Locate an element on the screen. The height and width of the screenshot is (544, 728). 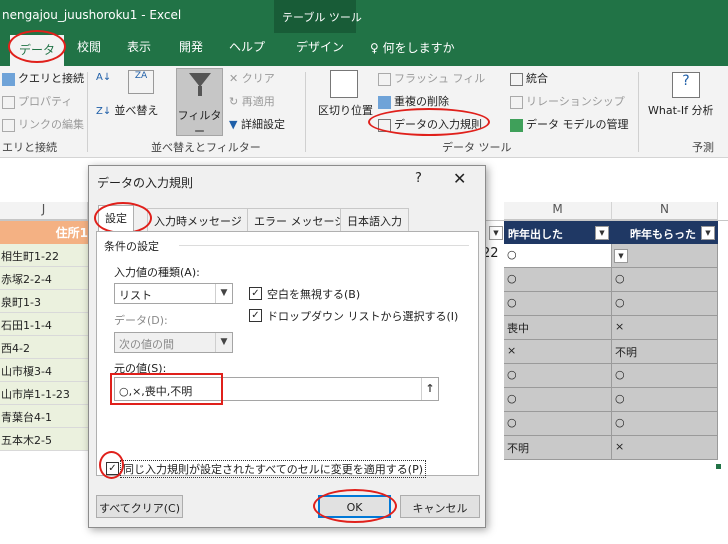
data-operator-select: 次の値の間 ▼ is located at coordinates (173, 342).